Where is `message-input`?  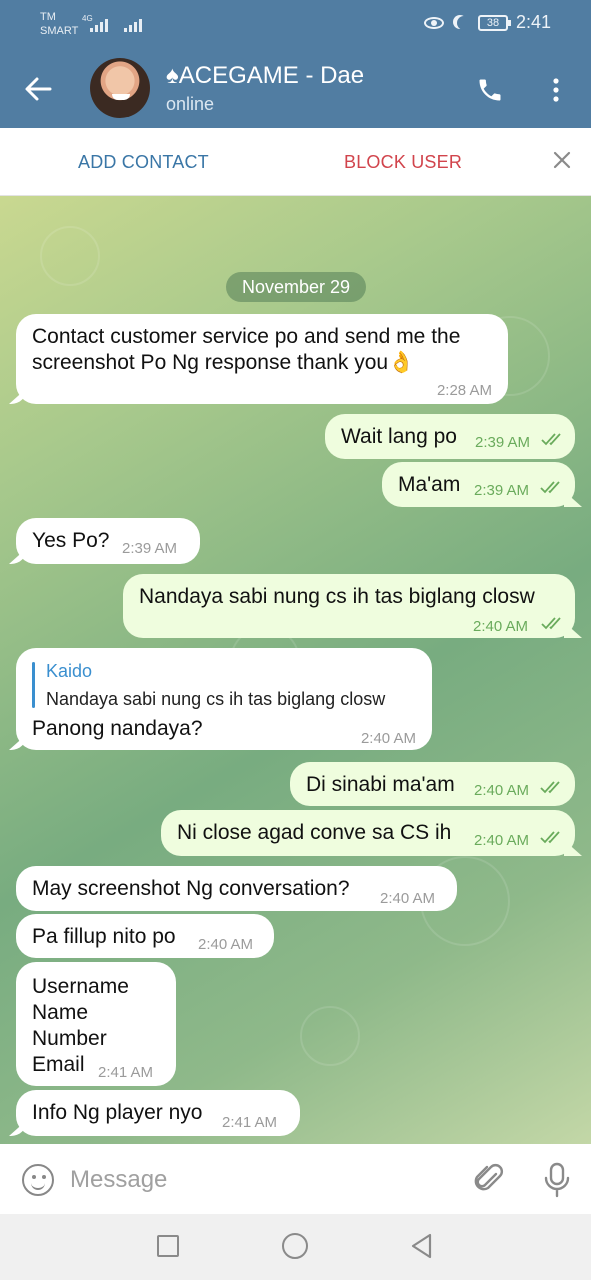
message-input is located at coordinates (260, 1180).